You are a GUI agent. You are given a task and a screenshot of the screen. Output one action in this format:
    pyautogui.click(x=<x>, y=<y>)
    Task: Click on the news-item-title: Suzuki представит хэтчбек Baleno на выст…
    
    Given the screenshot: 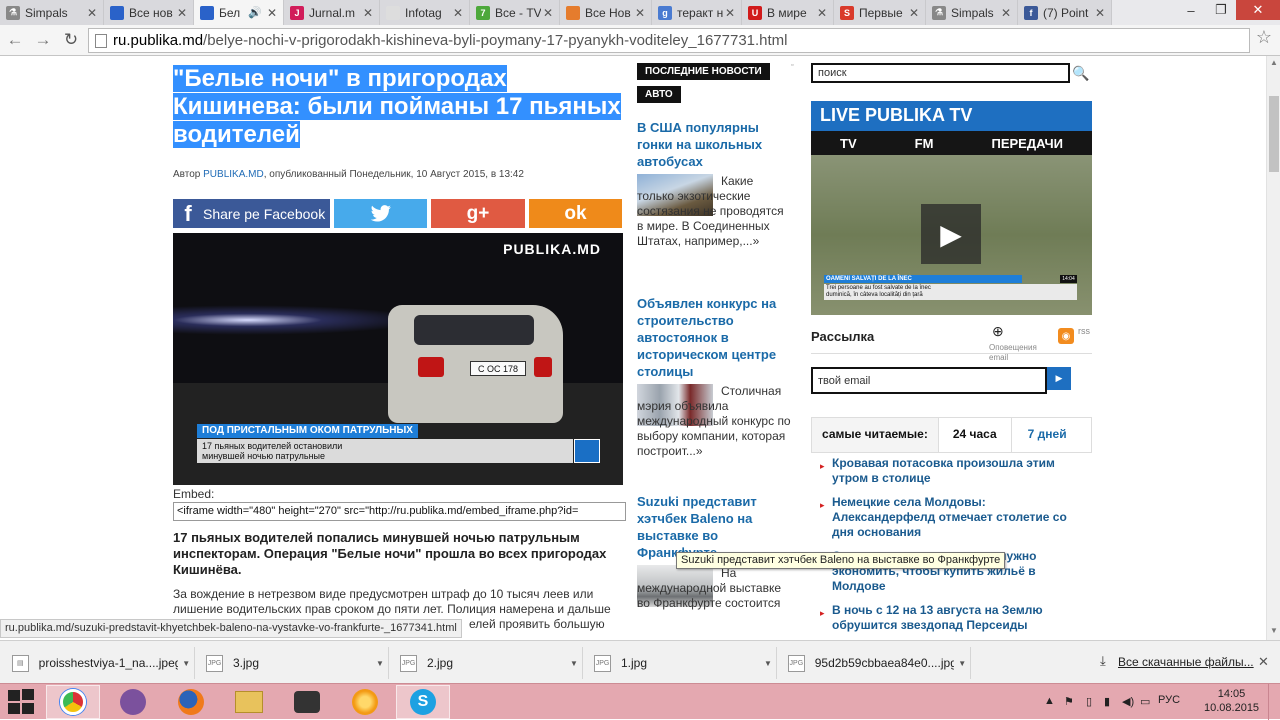 What is the action you would take?
    pyautogui.click(x=714, y=527)
    